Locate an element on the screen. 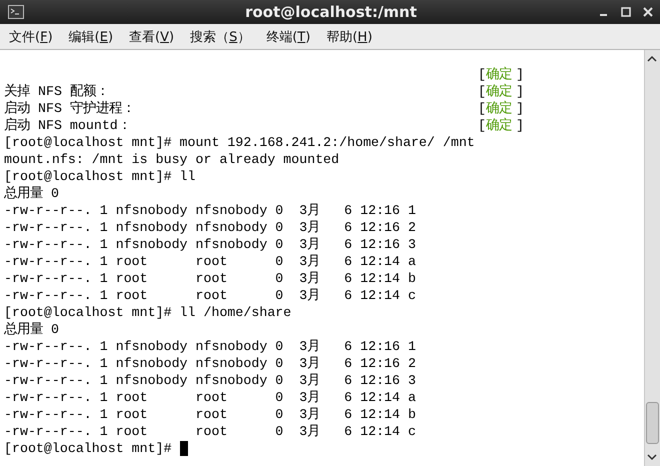 The height and width of the screenshot is (466, 660). terminal-icon is located at coordinates (16, 12).